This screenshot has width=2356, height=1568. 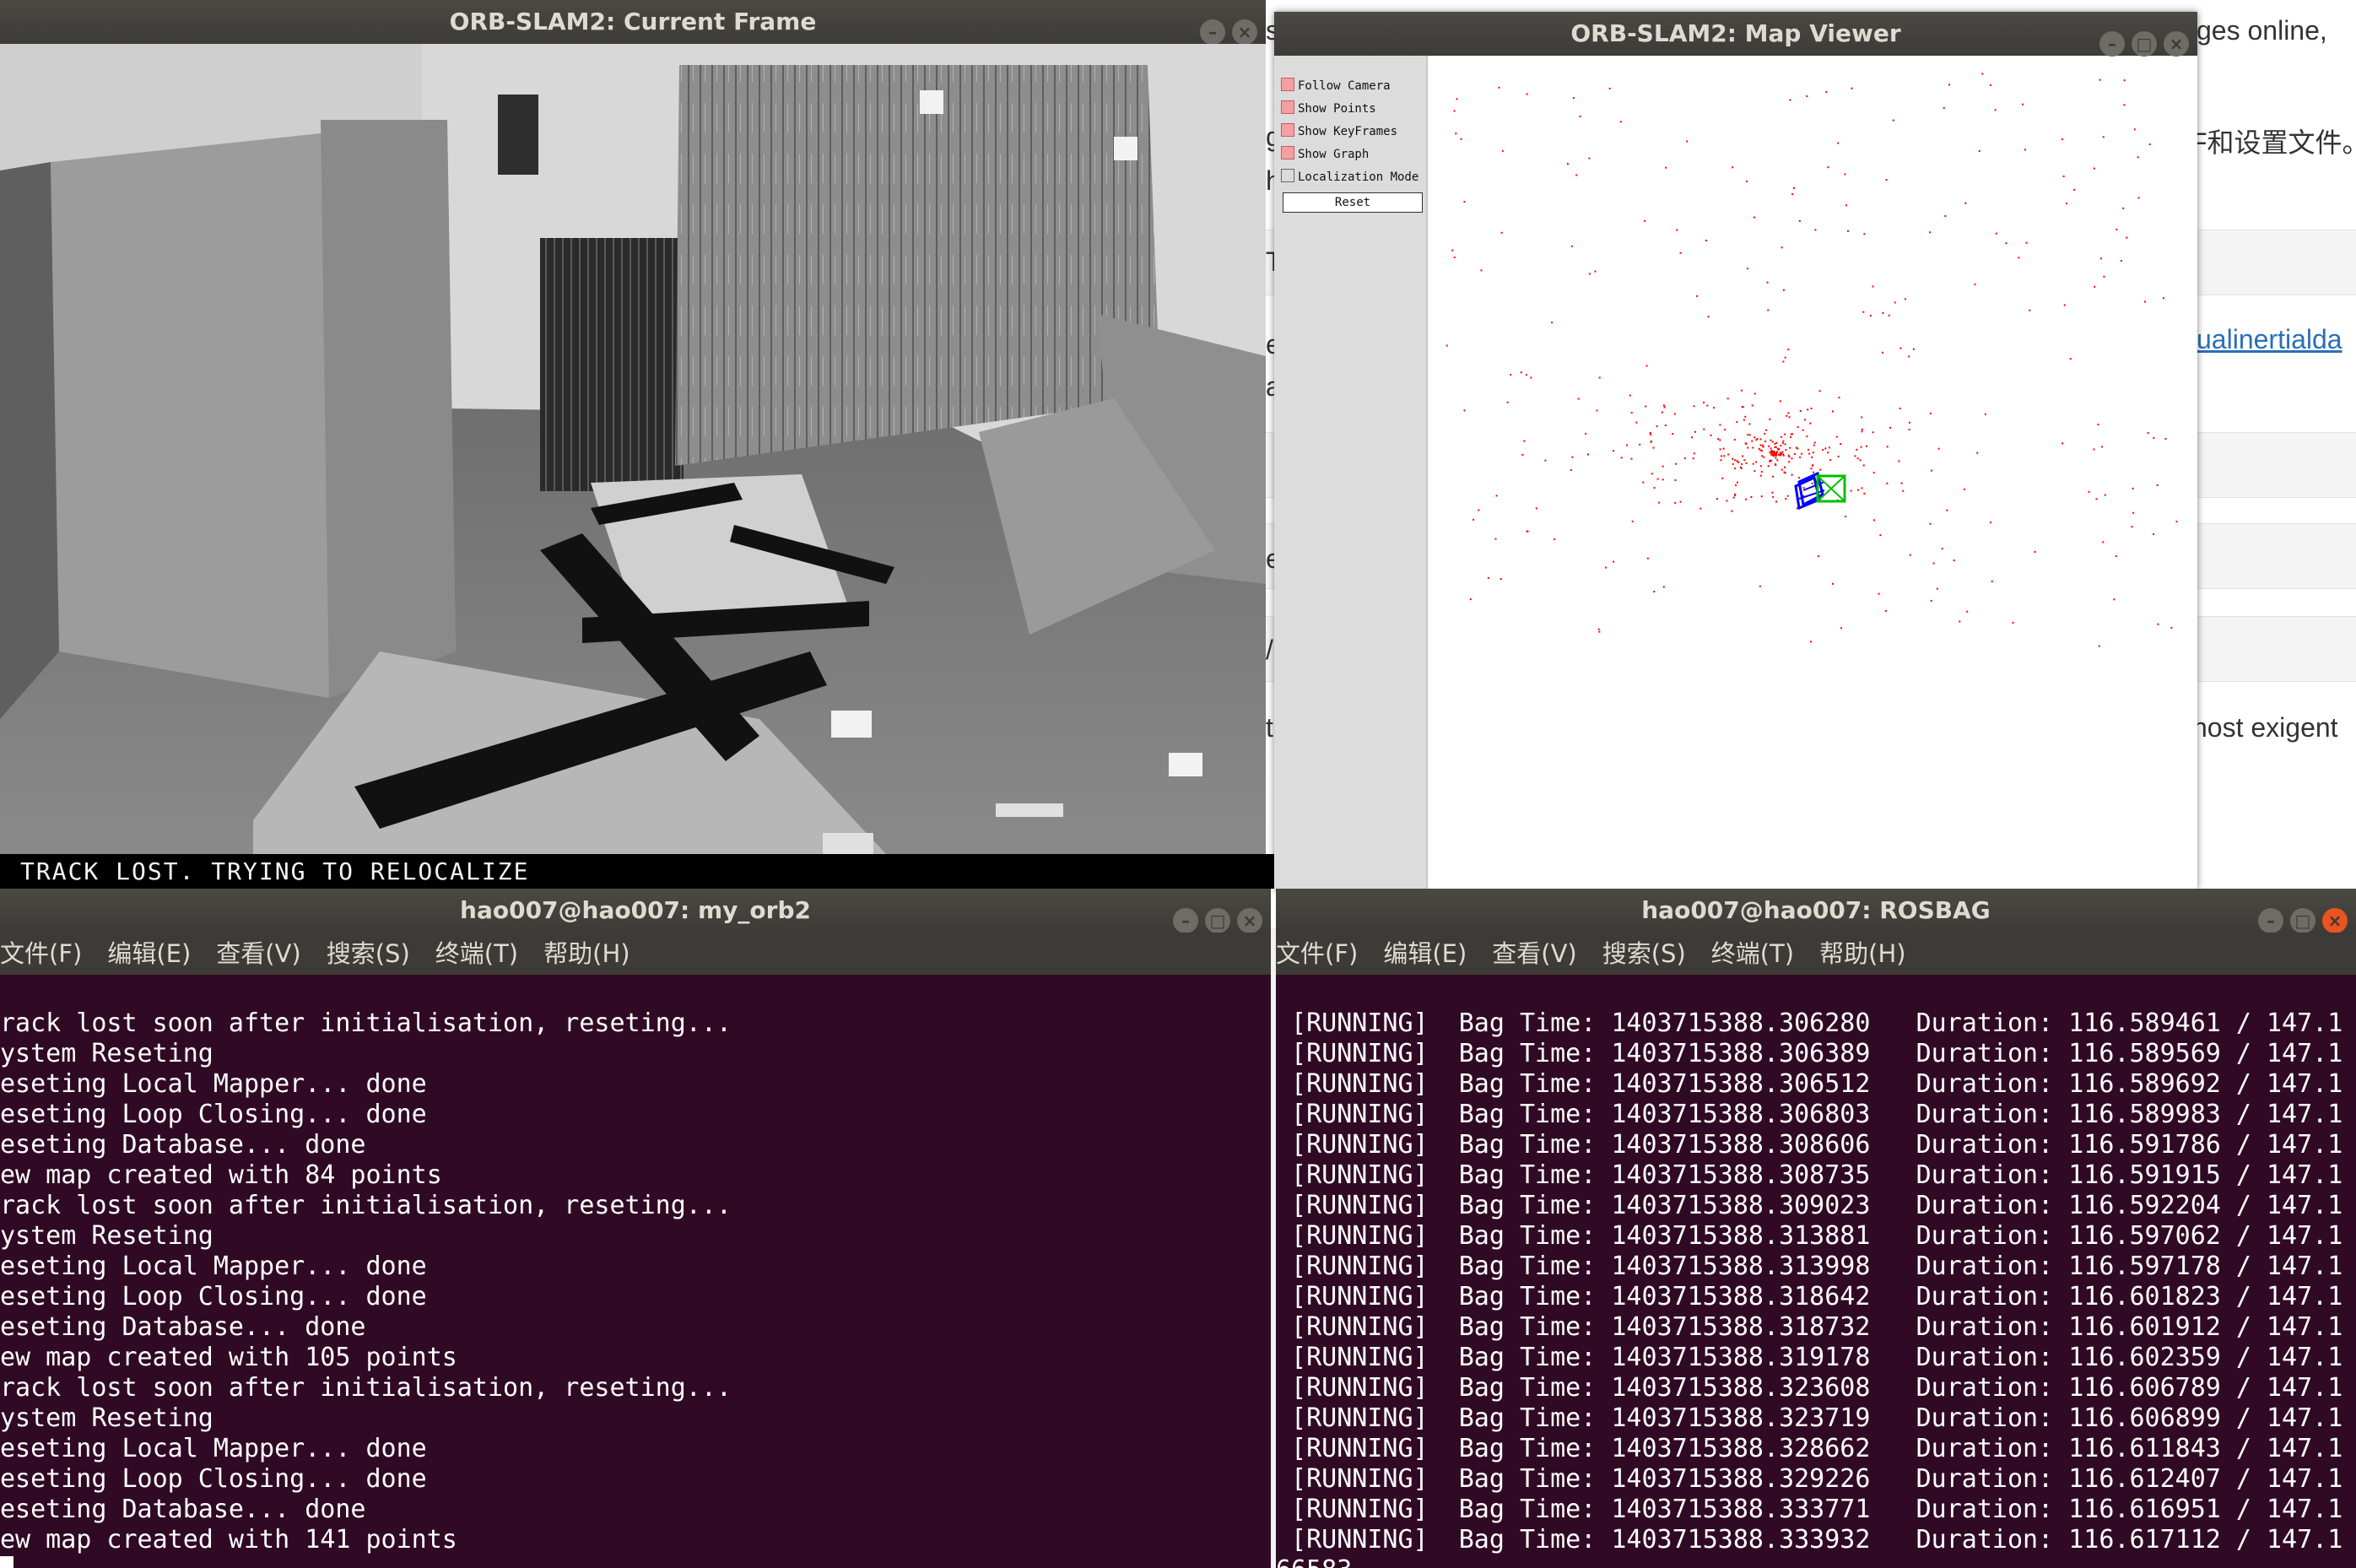 I want to click on follow-camera-checkbox: Follow Camera, so click(x=1336, y=86).